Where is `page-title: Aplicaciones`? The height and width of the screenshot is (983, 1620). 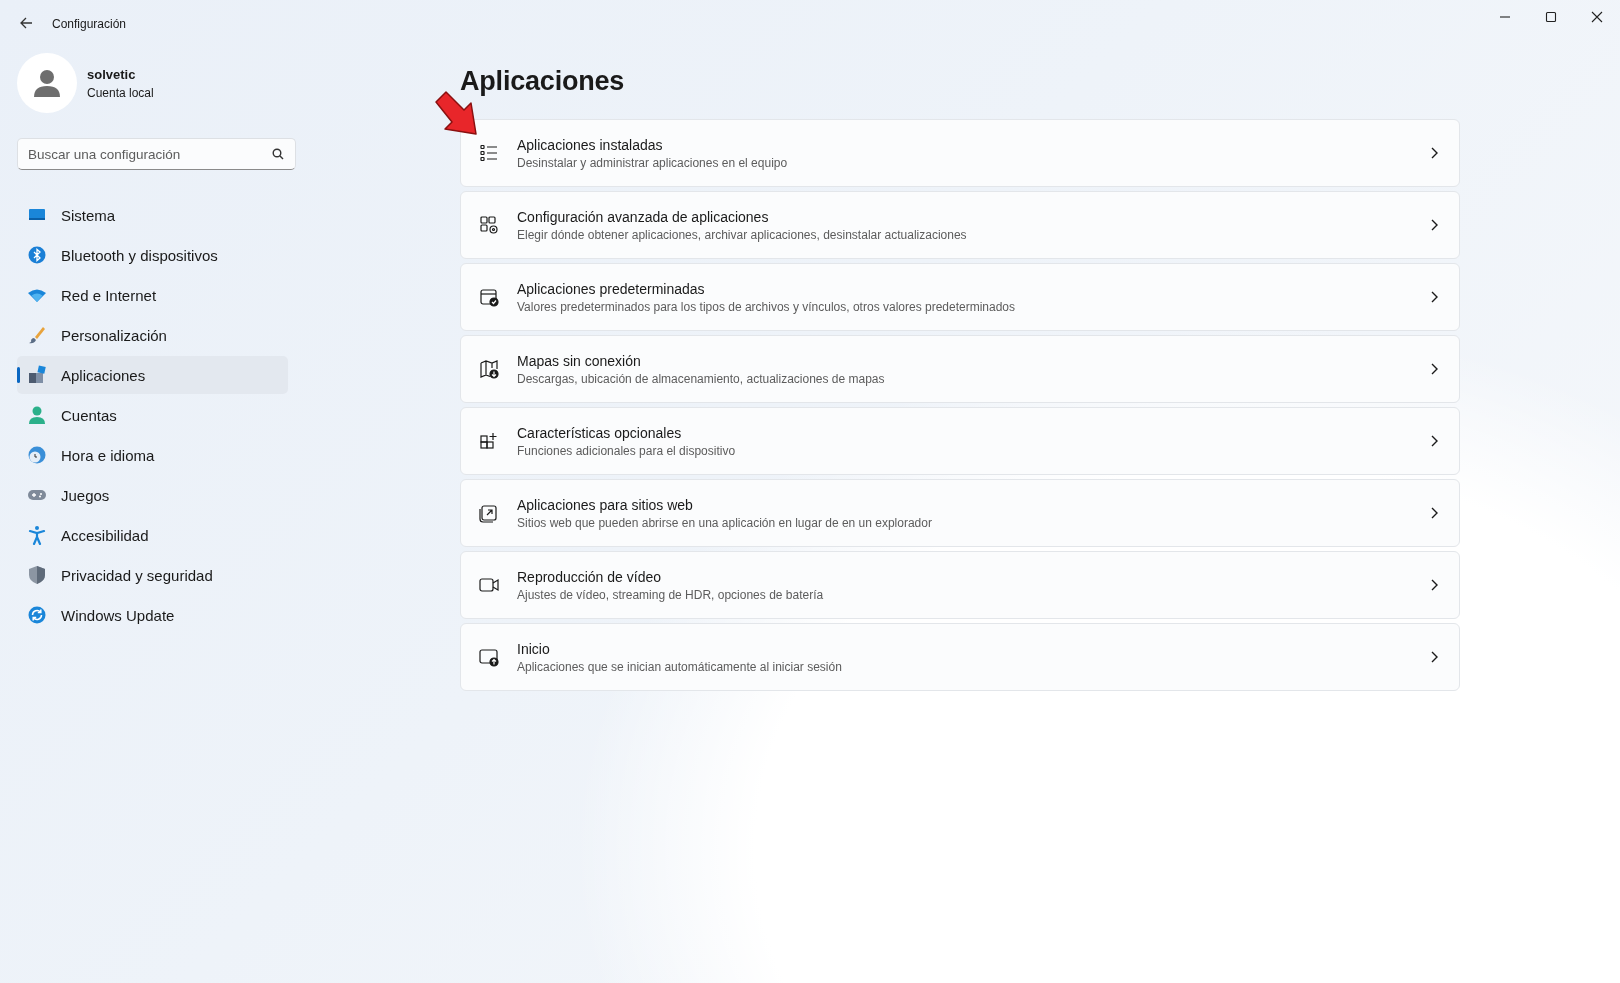 page-title: Aplicaciones is located at coordinates (543, 81).